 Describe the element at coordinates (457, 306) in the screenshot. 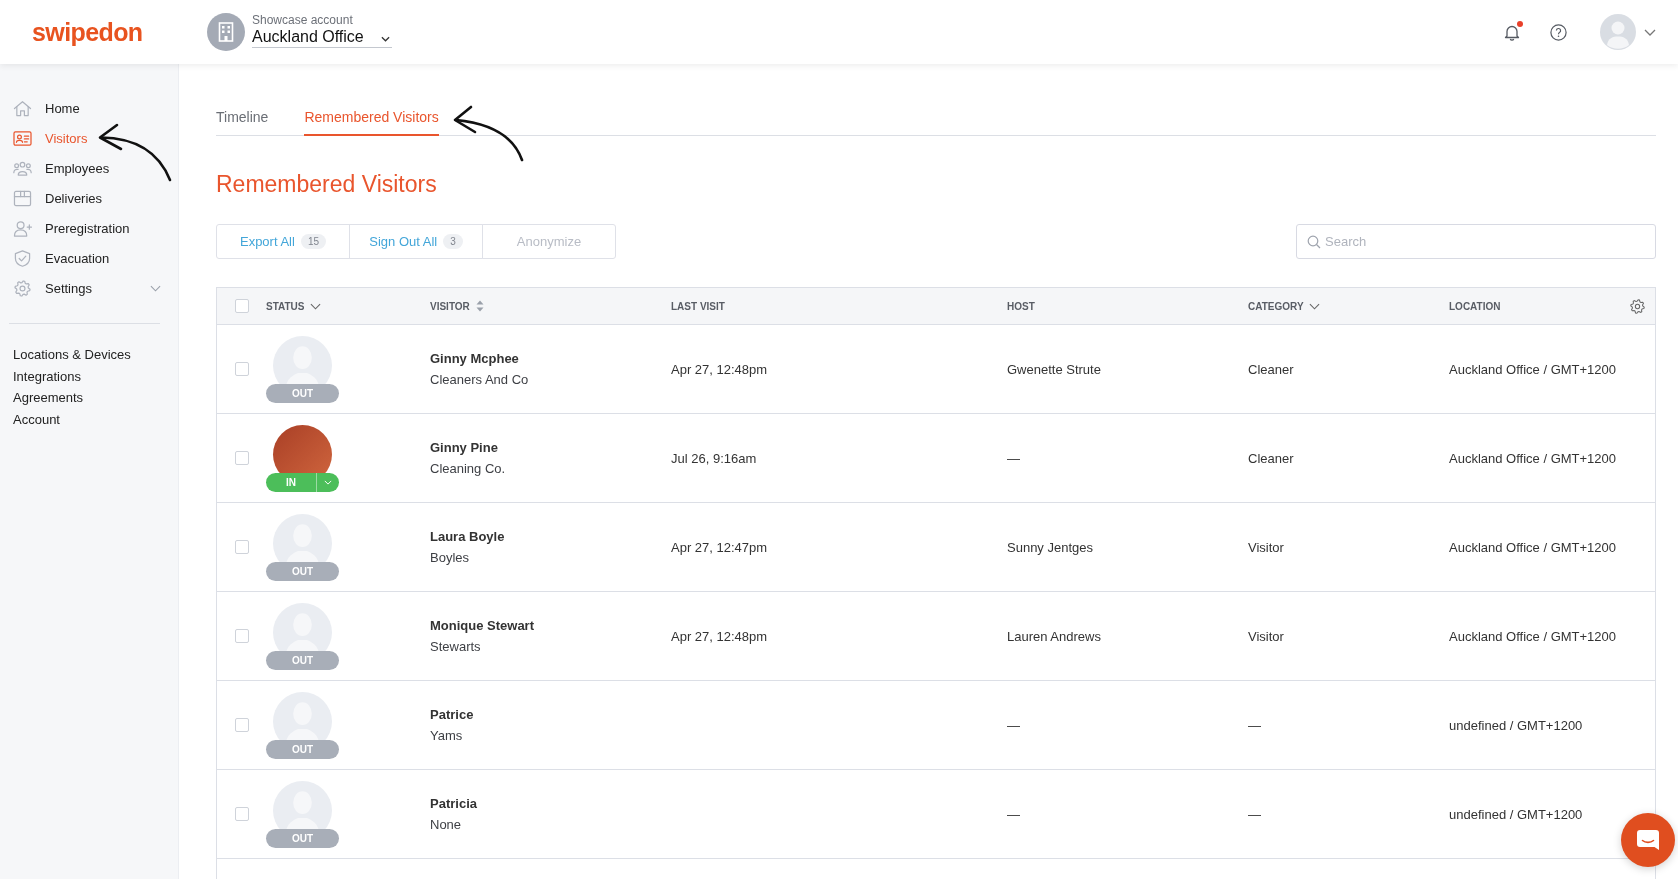

I see `column-header: VISITOR` at that location.